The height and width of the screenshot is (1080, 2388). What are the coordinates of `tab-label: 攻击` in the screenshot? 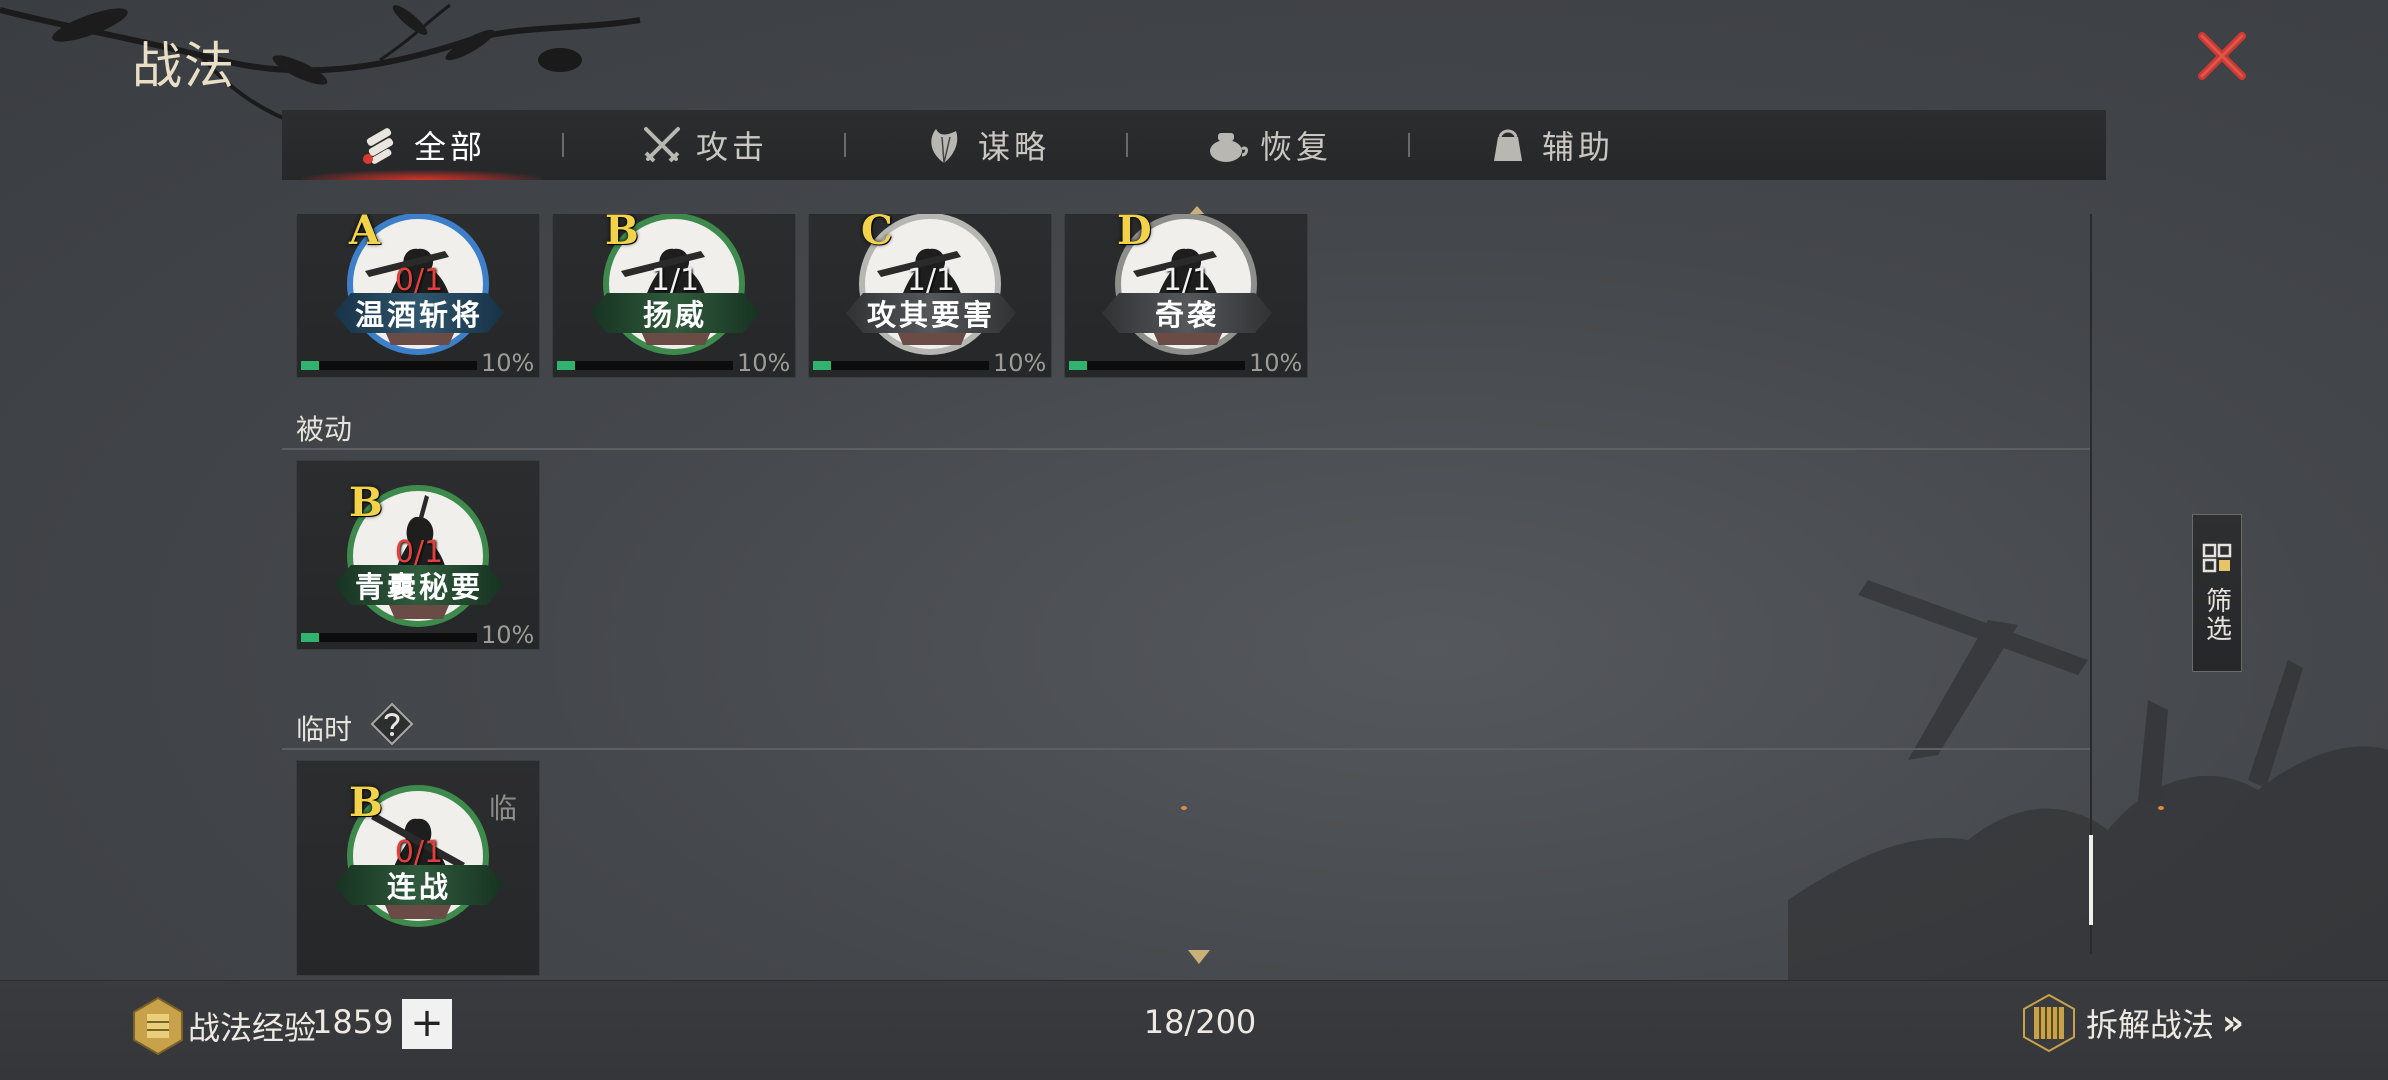 It's located at (731, 147).